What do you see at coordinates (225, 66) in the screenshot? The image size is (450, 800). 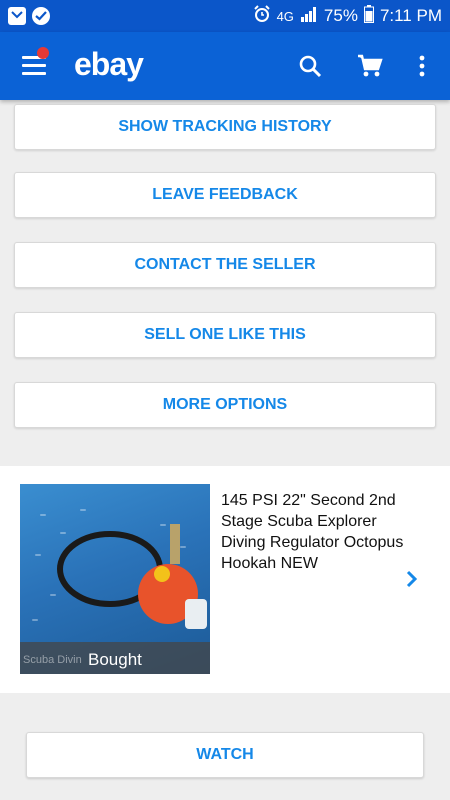 I see `app-bar: ebay` at bounding box center [225, 66].